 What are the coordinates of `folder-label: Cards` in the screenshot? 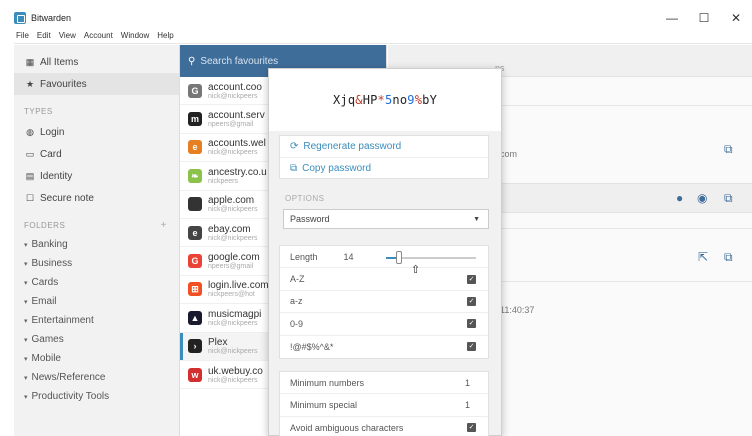 It's located at (45, 282).